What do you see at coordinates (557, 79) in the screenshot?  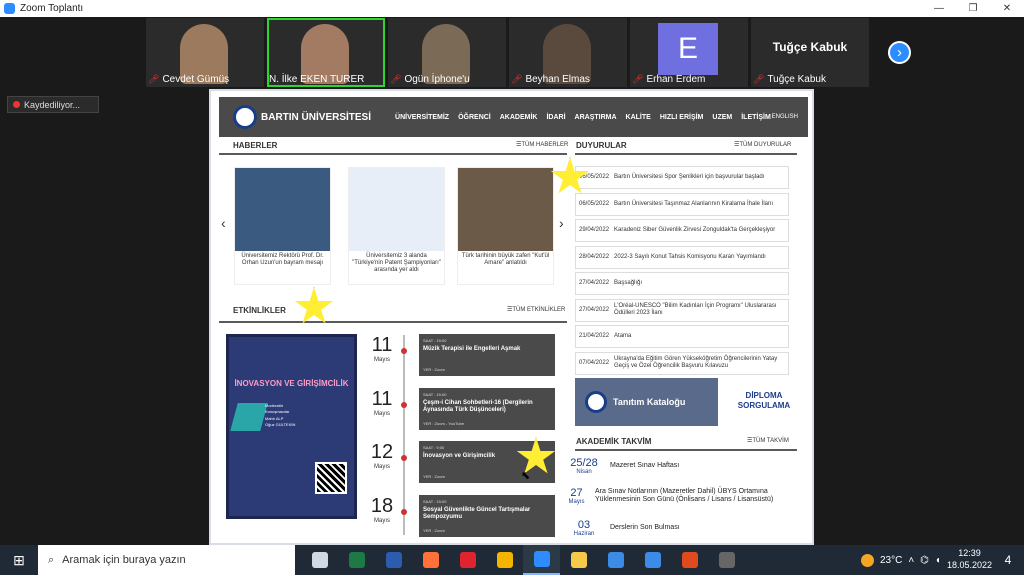 I see `participant-name-label: Beyhan Elmas` at bounding box center [557, 79].